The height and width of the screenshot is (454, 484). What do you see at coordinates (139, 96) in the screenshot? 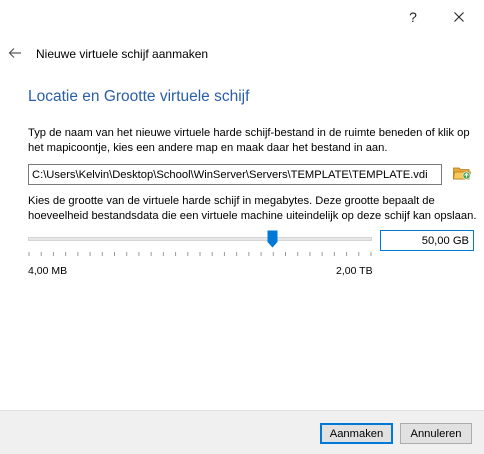
I see `page-heading: Locatie en Grootte virtuele schijf` at bounding box center [139, 96].